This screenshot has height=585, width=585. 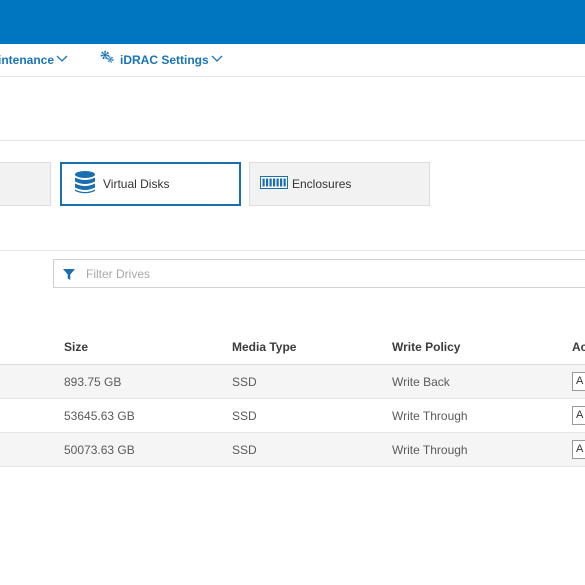 I want to click on cell-size: 893.75 GB, so click(x=93, y=382).